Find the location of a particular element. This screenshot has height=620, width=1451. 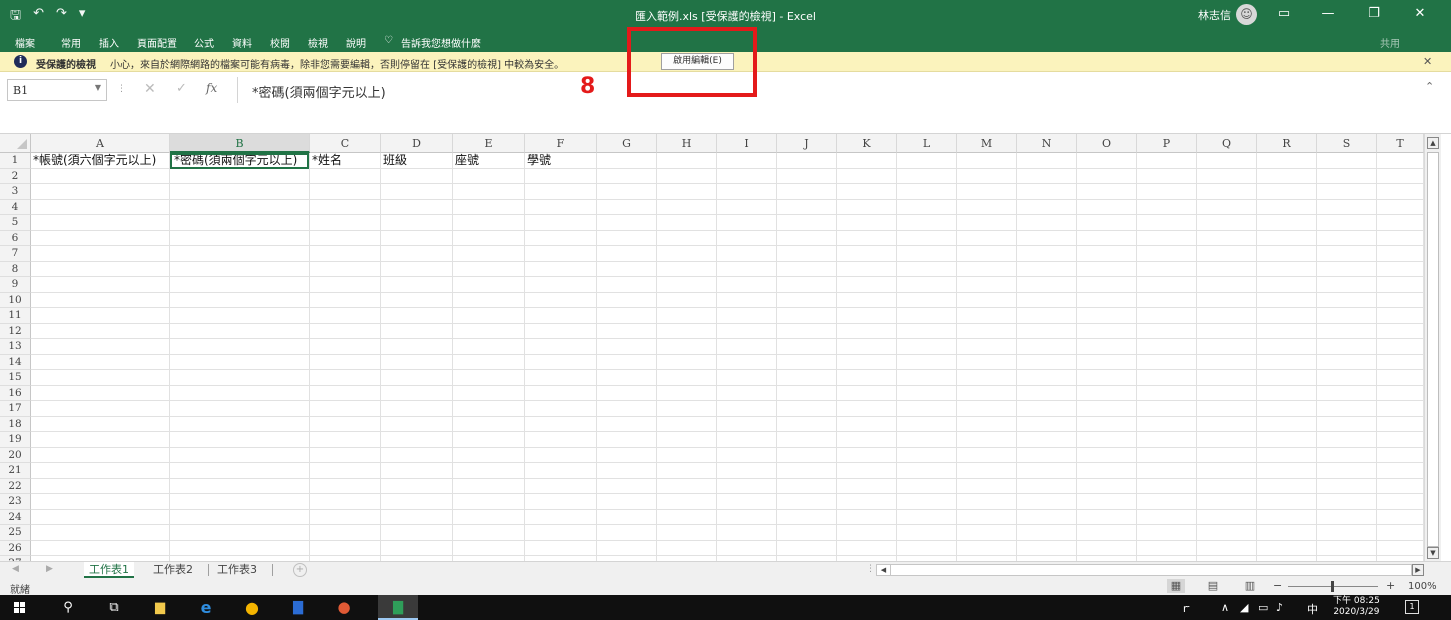

sheet-tab-3: 工作表3 is located at coordinates (237, 570).